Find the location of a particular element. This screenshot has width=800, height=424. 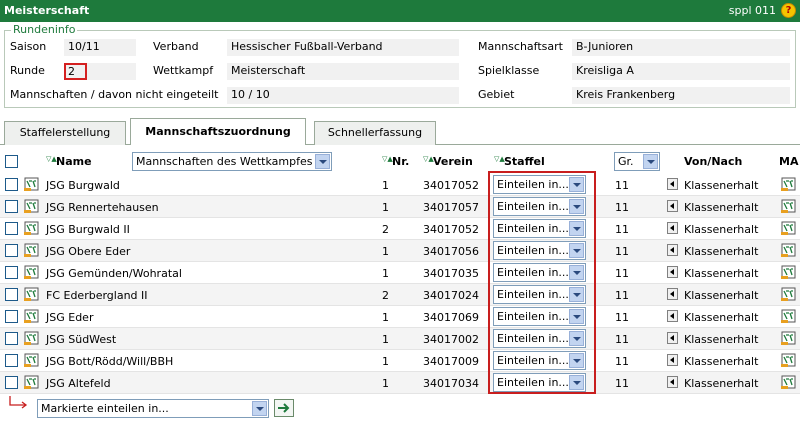

wettkampf-value: Meisterschaft is located at coordinates (268, 70).